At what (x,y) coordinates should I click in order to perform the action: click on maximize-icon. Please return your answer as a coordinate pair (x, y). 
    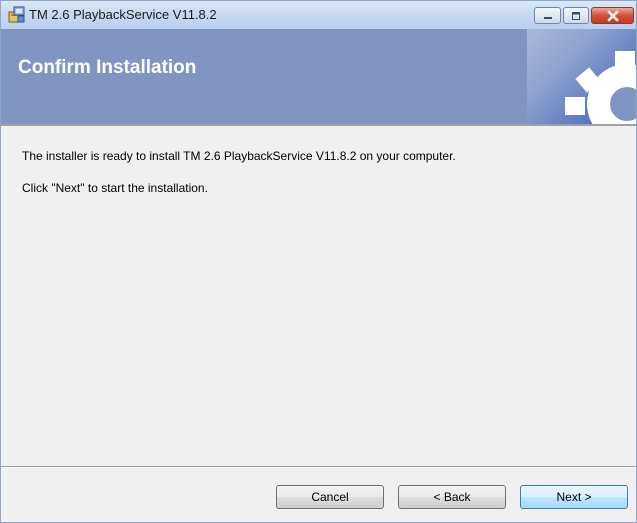
    Looking at the image, I should click on (576, 15).